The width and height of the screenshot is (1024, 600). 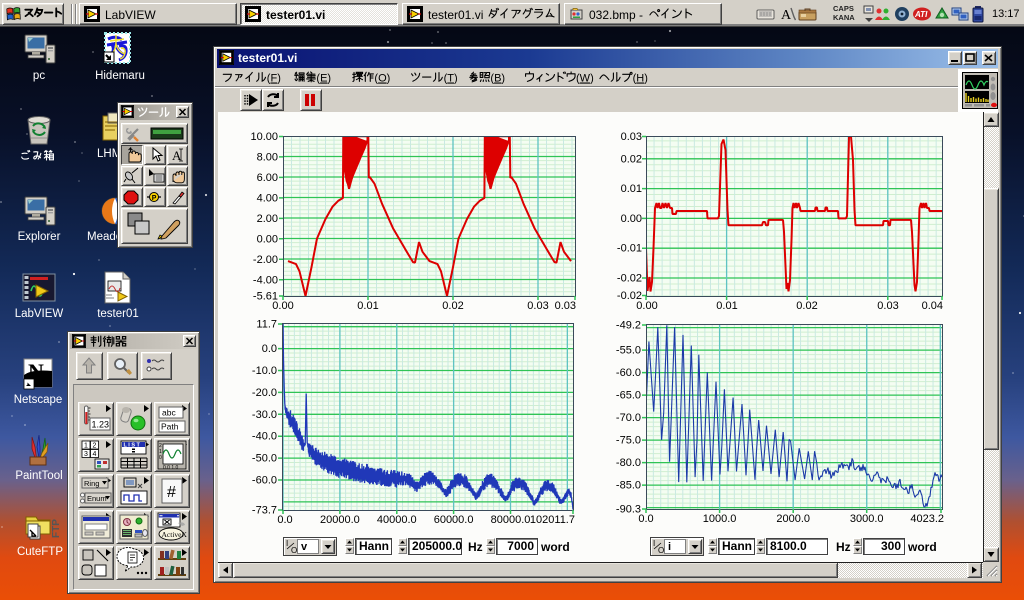 What do you see at coordinates (132, 446) in the screenshot?
I see `svg-text: L I S T` at bounding box center [132, 446].